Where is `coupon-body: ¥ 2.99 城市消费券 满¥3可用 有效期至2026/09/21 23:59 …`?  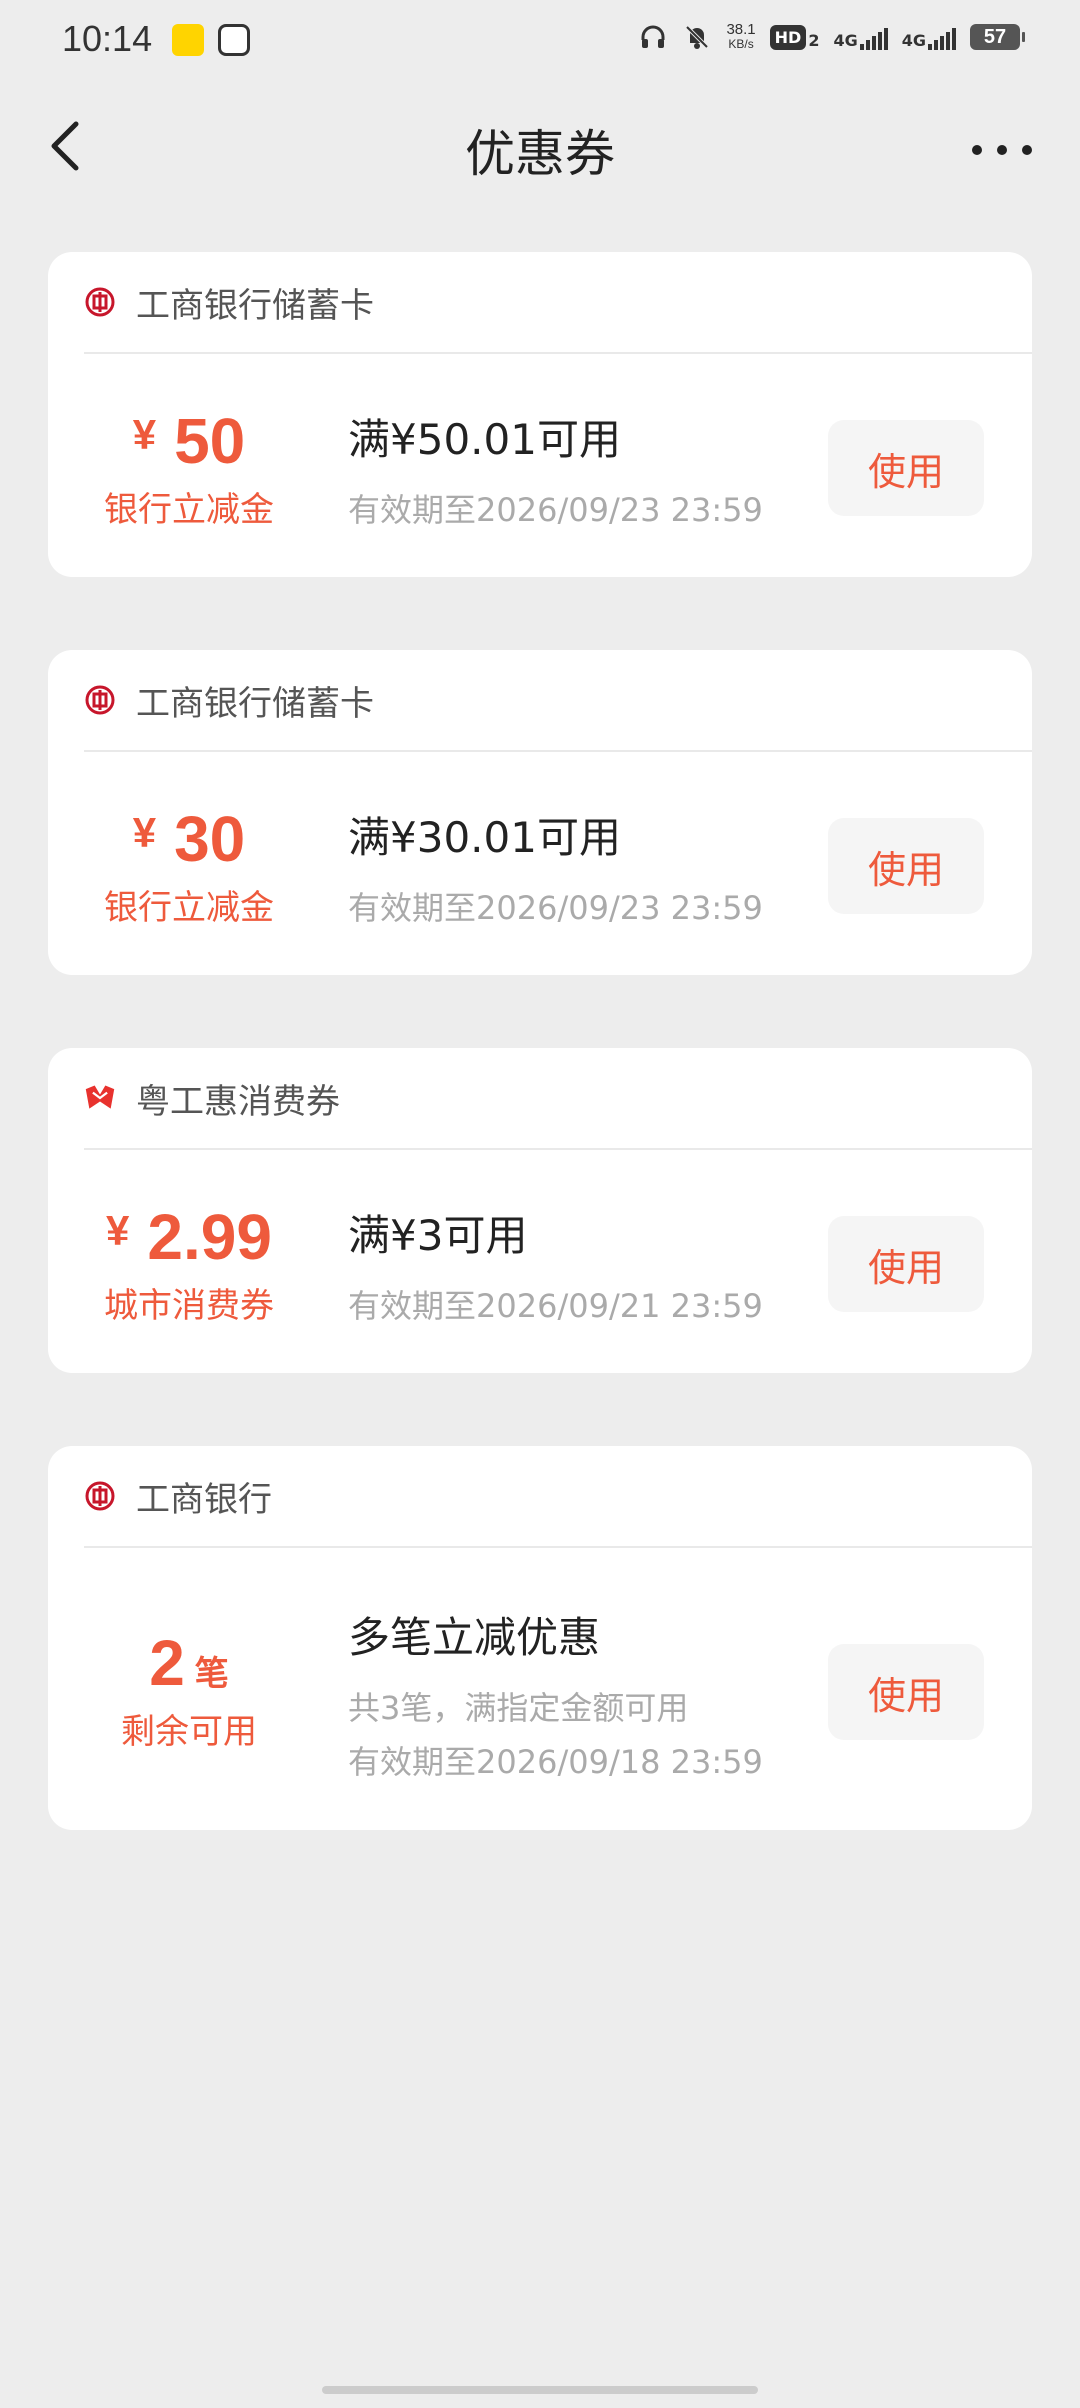
coupon-body: ¥ 2.99 城市消费券 满¥3可用 有效期至2026/09/21 23:59 … is located at coordinates (540, 1261).